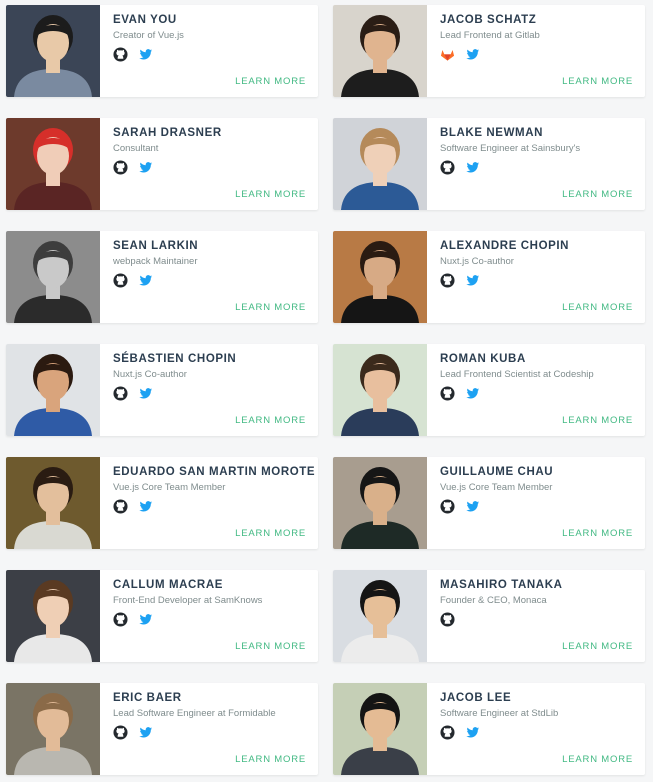 This screenshot has width=653, height=782. What do you see at coordinates (136, 148) in the screenshot?
I see `member-role: Consultant` at bounding box center [136, 148].